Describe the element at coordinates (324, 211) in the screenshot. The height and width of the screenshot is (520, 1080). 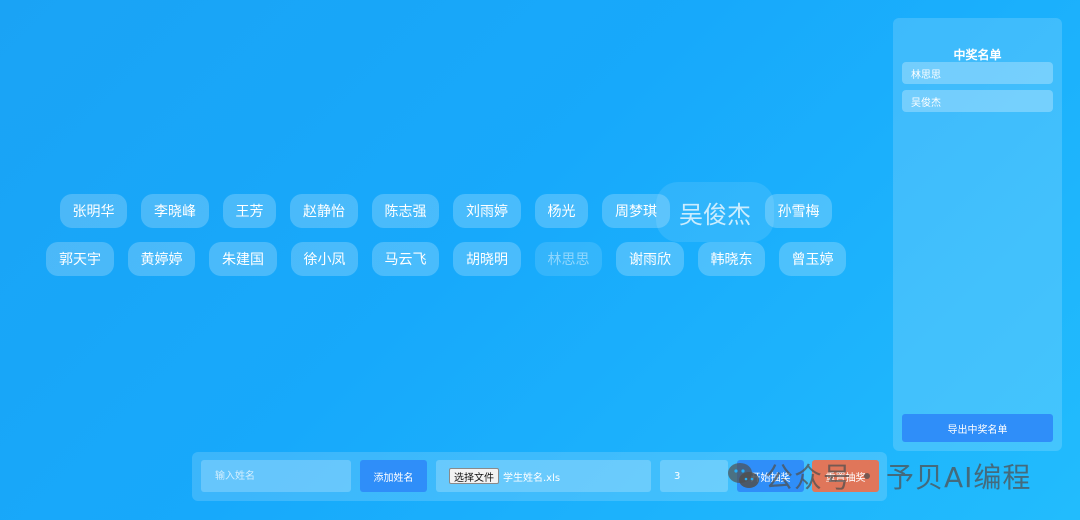
I see `name-tag: 赵静怡` at that location.